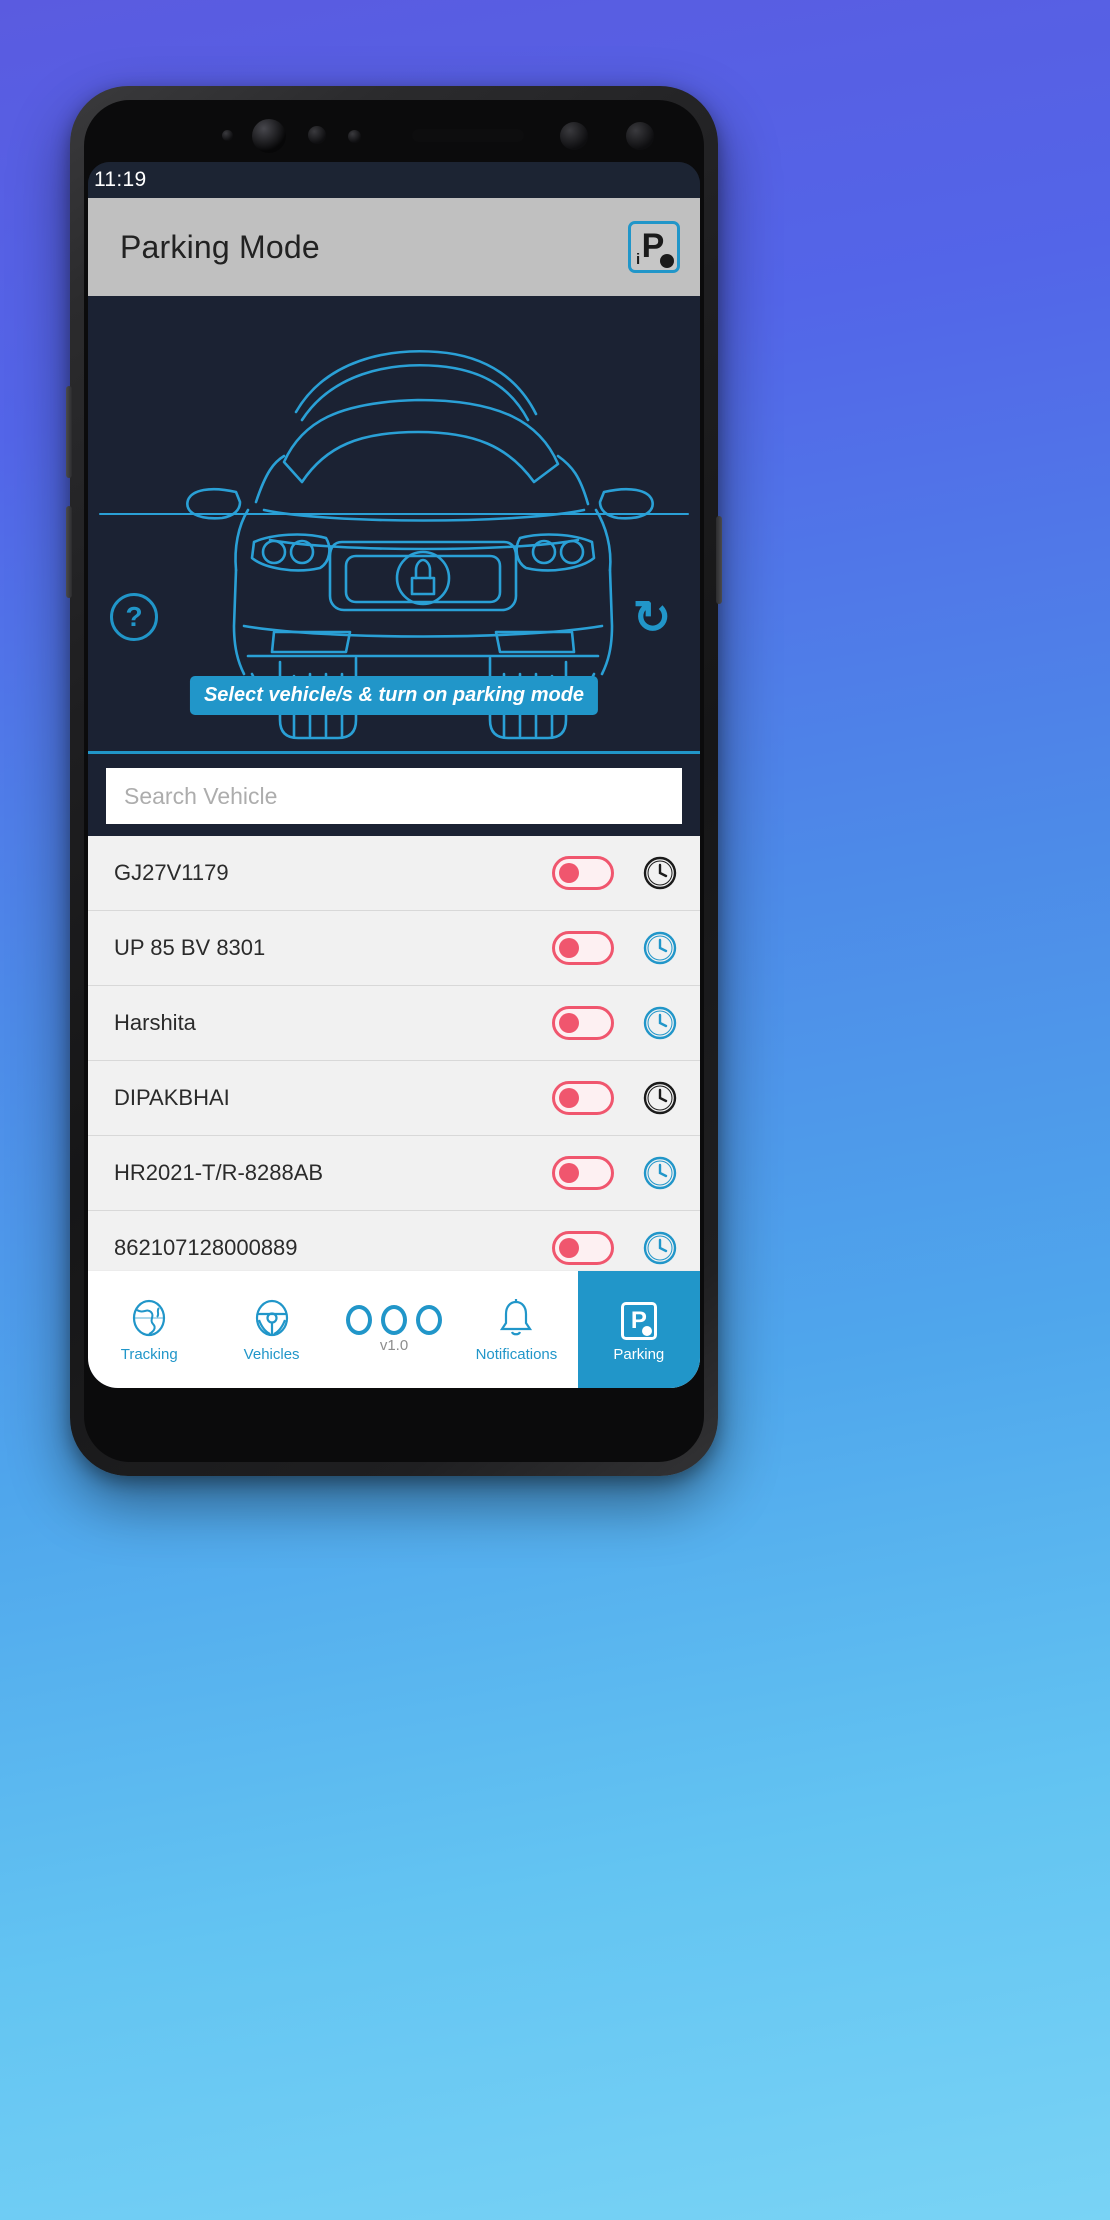 This screenshot has width=1110, height=2220. Describe the element at coordinates (271, 1354) in the screenshot. I see `nav-item-label: Vehicles` at that location.